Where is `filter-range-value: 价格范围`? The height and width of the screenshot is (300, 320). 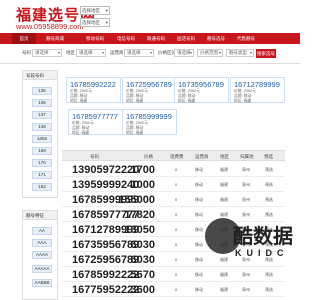
filter-range-value: 价格范围 is located at coordinates (209, 52).